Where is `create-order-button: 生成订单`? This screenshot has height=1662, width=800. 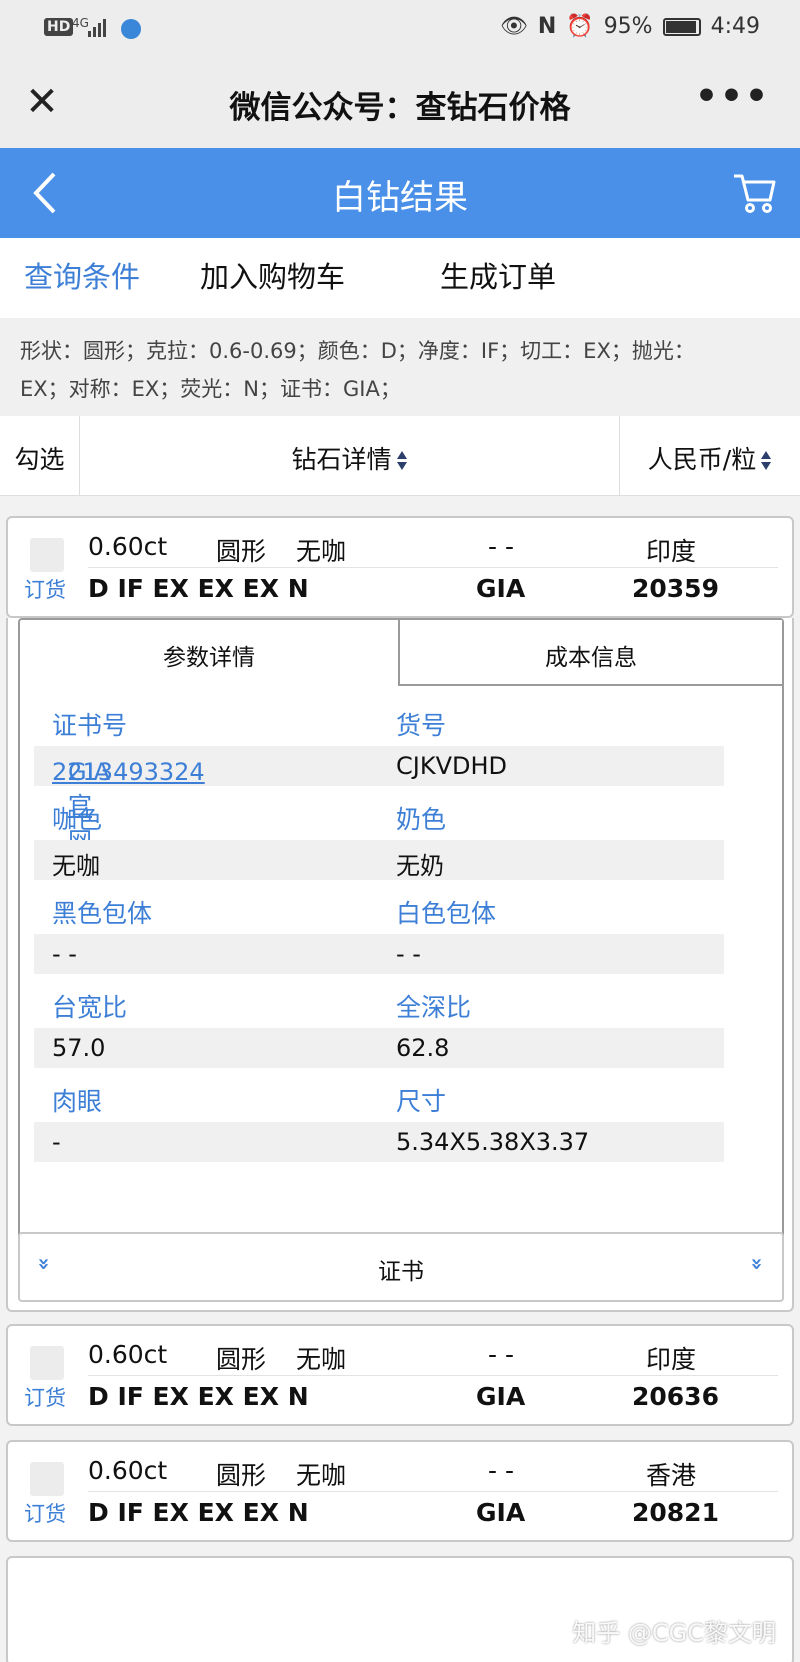
create-order-button: 生成订单 is located at coordinates (498, 275).